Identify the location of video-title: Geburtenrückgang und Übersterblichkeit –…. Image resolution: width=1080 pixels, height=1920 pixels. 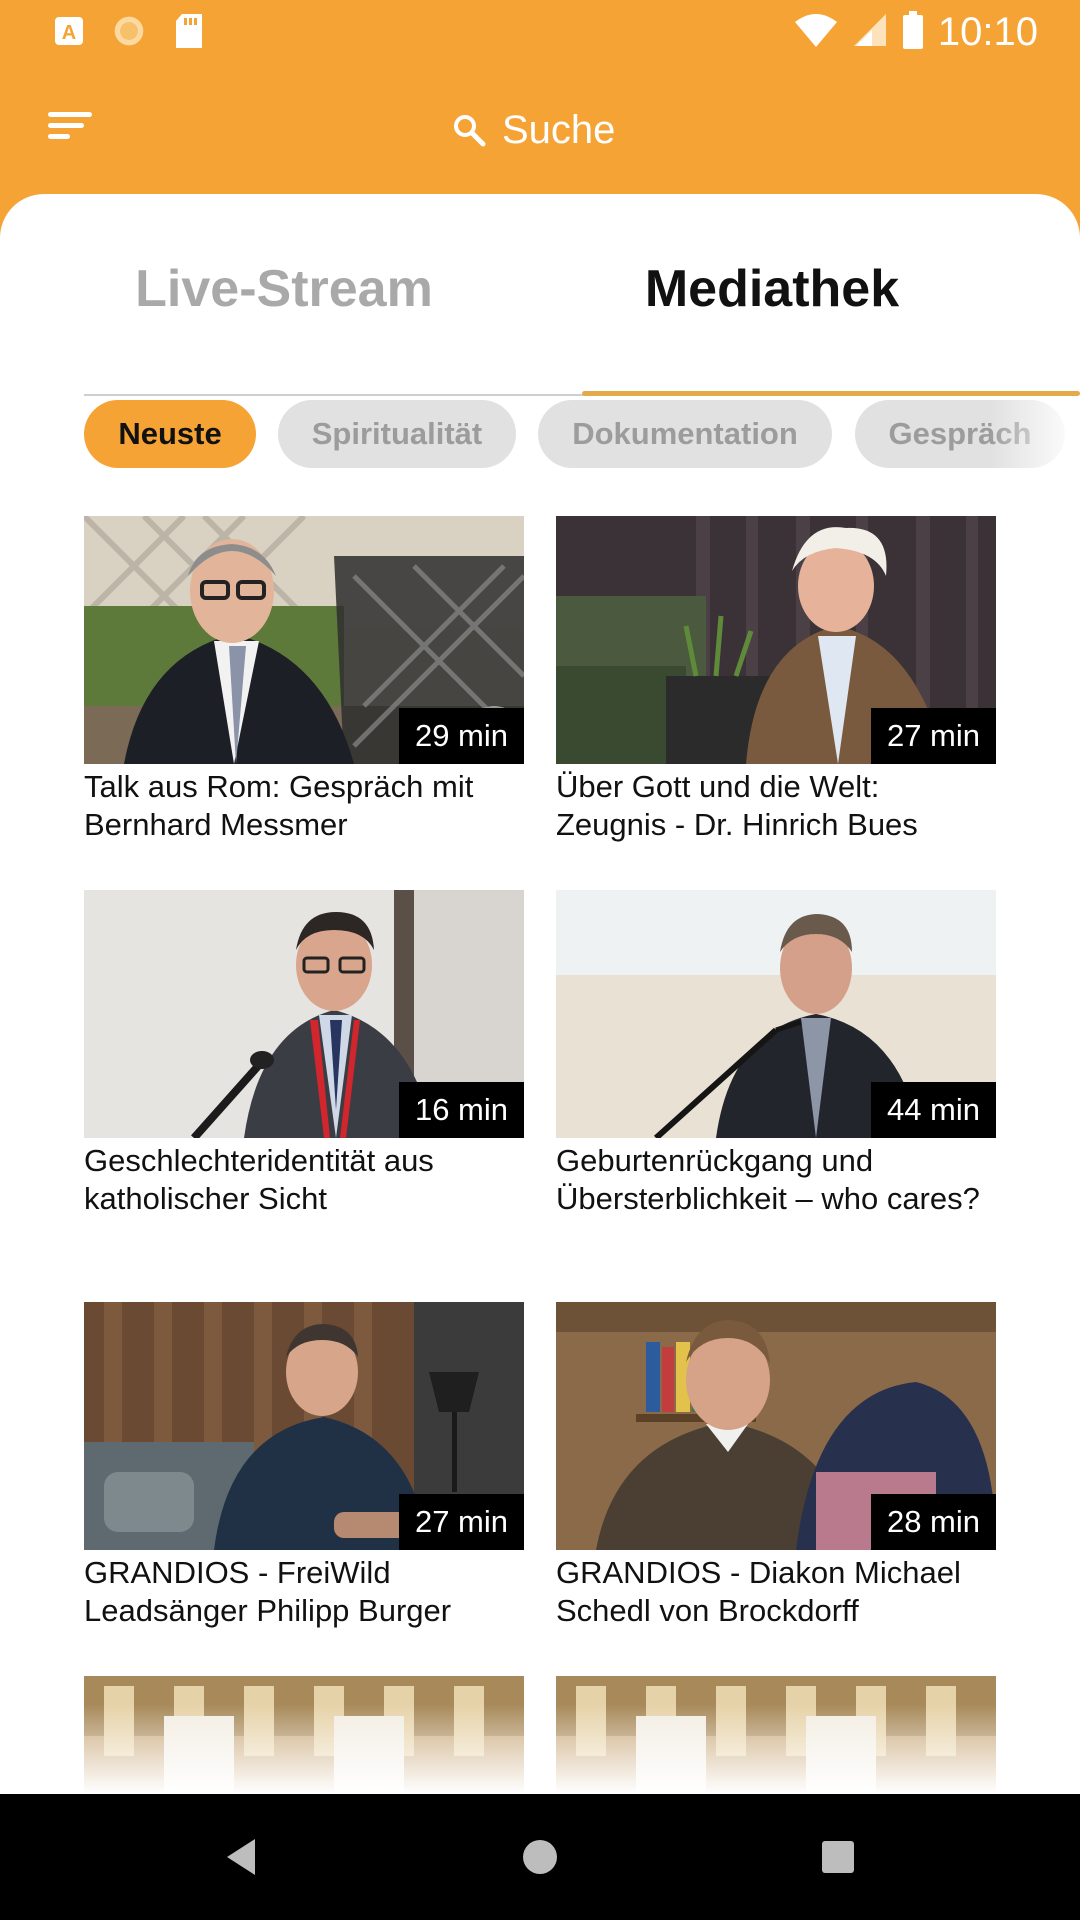
(768, 1179).